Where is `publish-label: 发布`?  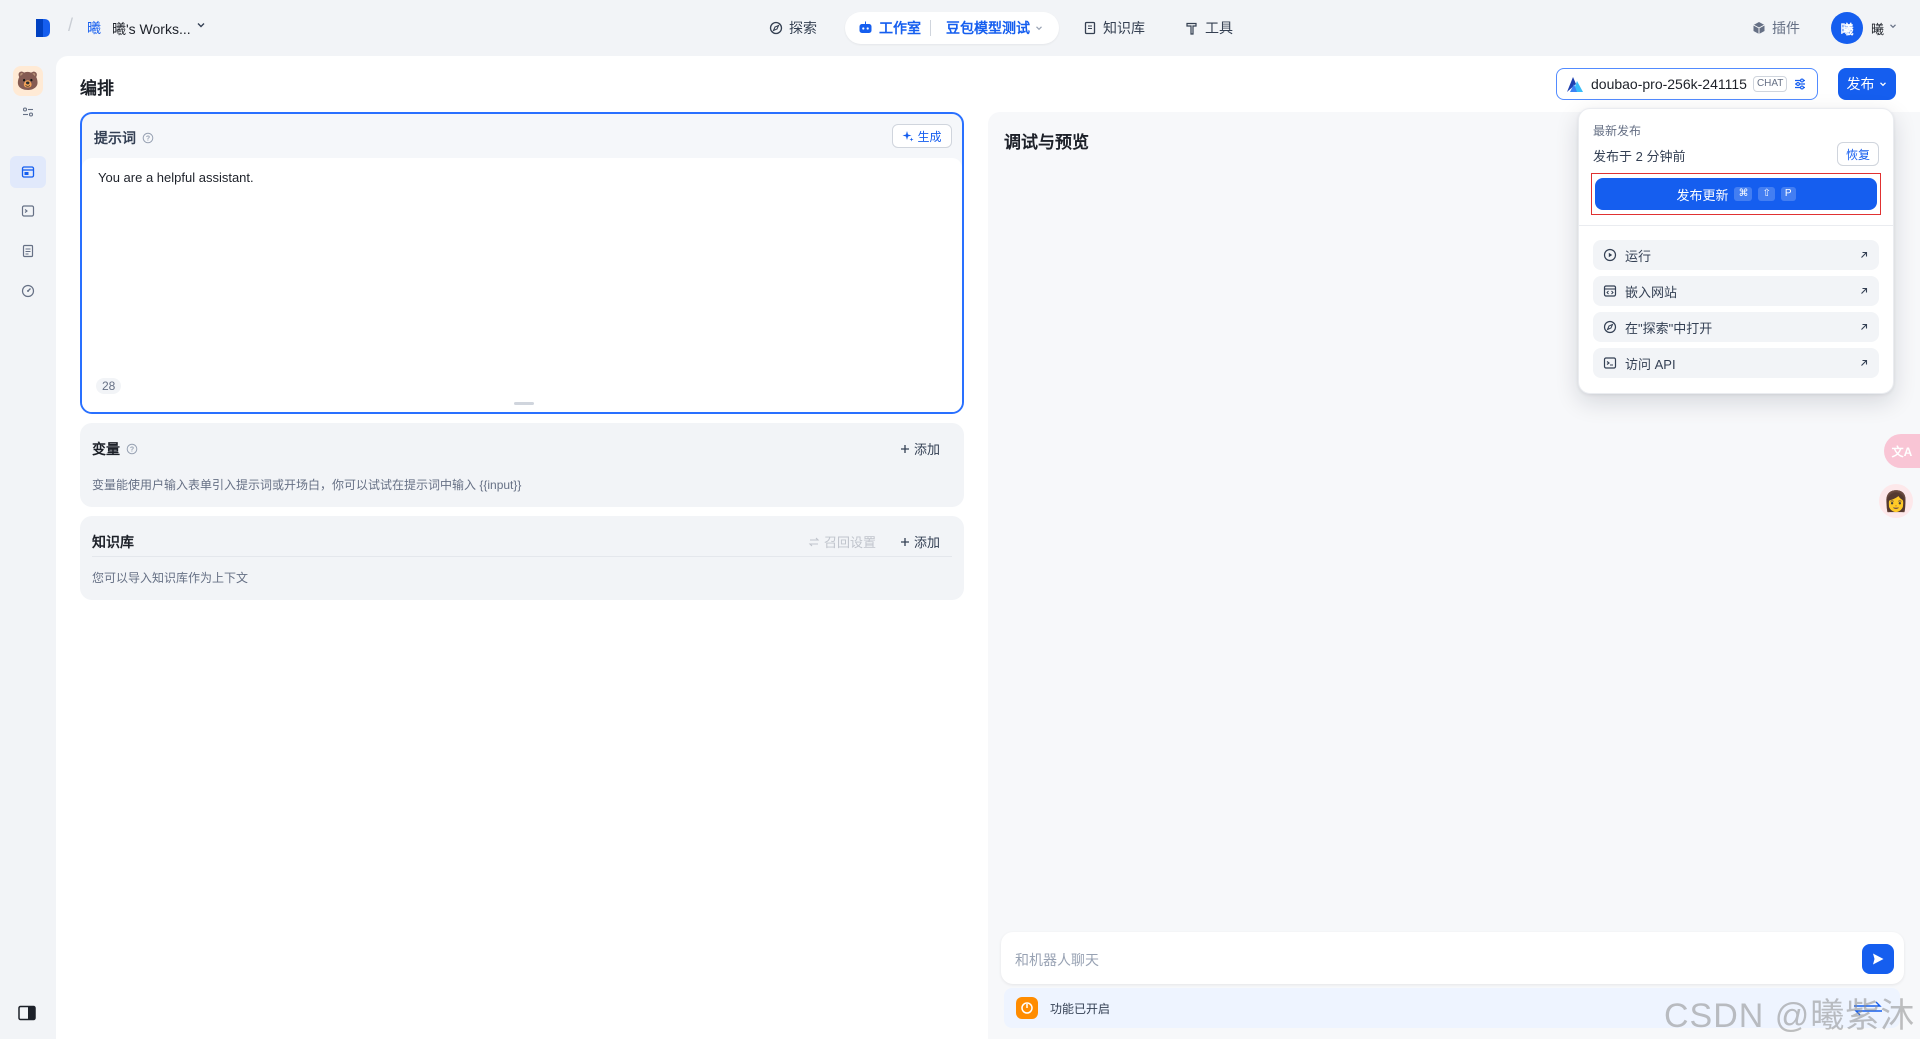 publish-label: 发布 is located at coordinates (1860, 84).